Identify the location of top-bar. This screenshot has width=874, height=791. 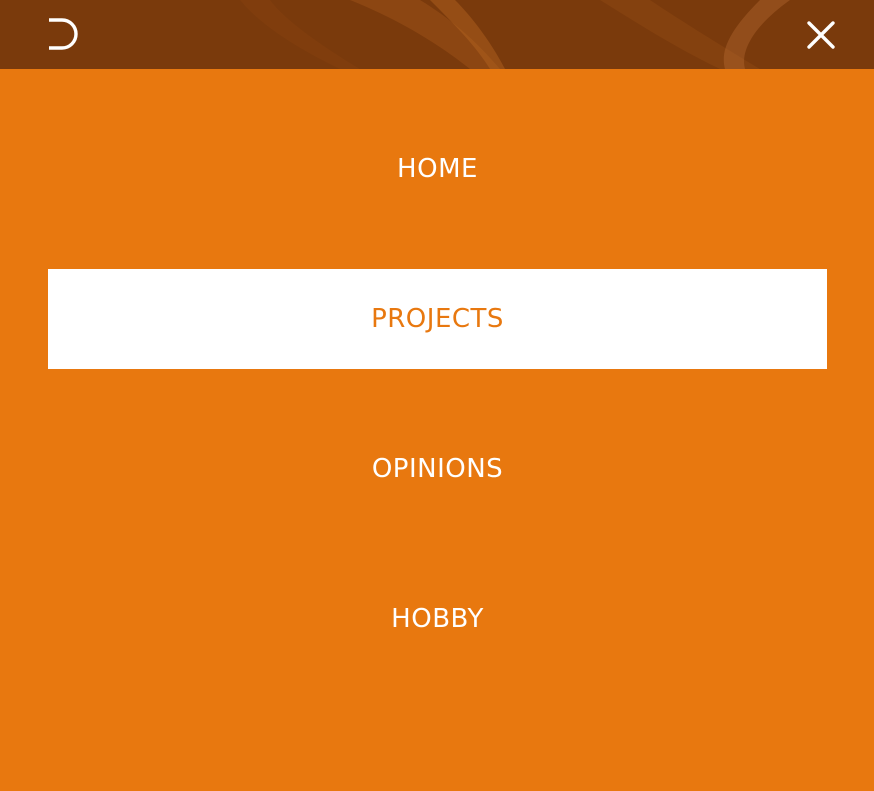
(437, 34).